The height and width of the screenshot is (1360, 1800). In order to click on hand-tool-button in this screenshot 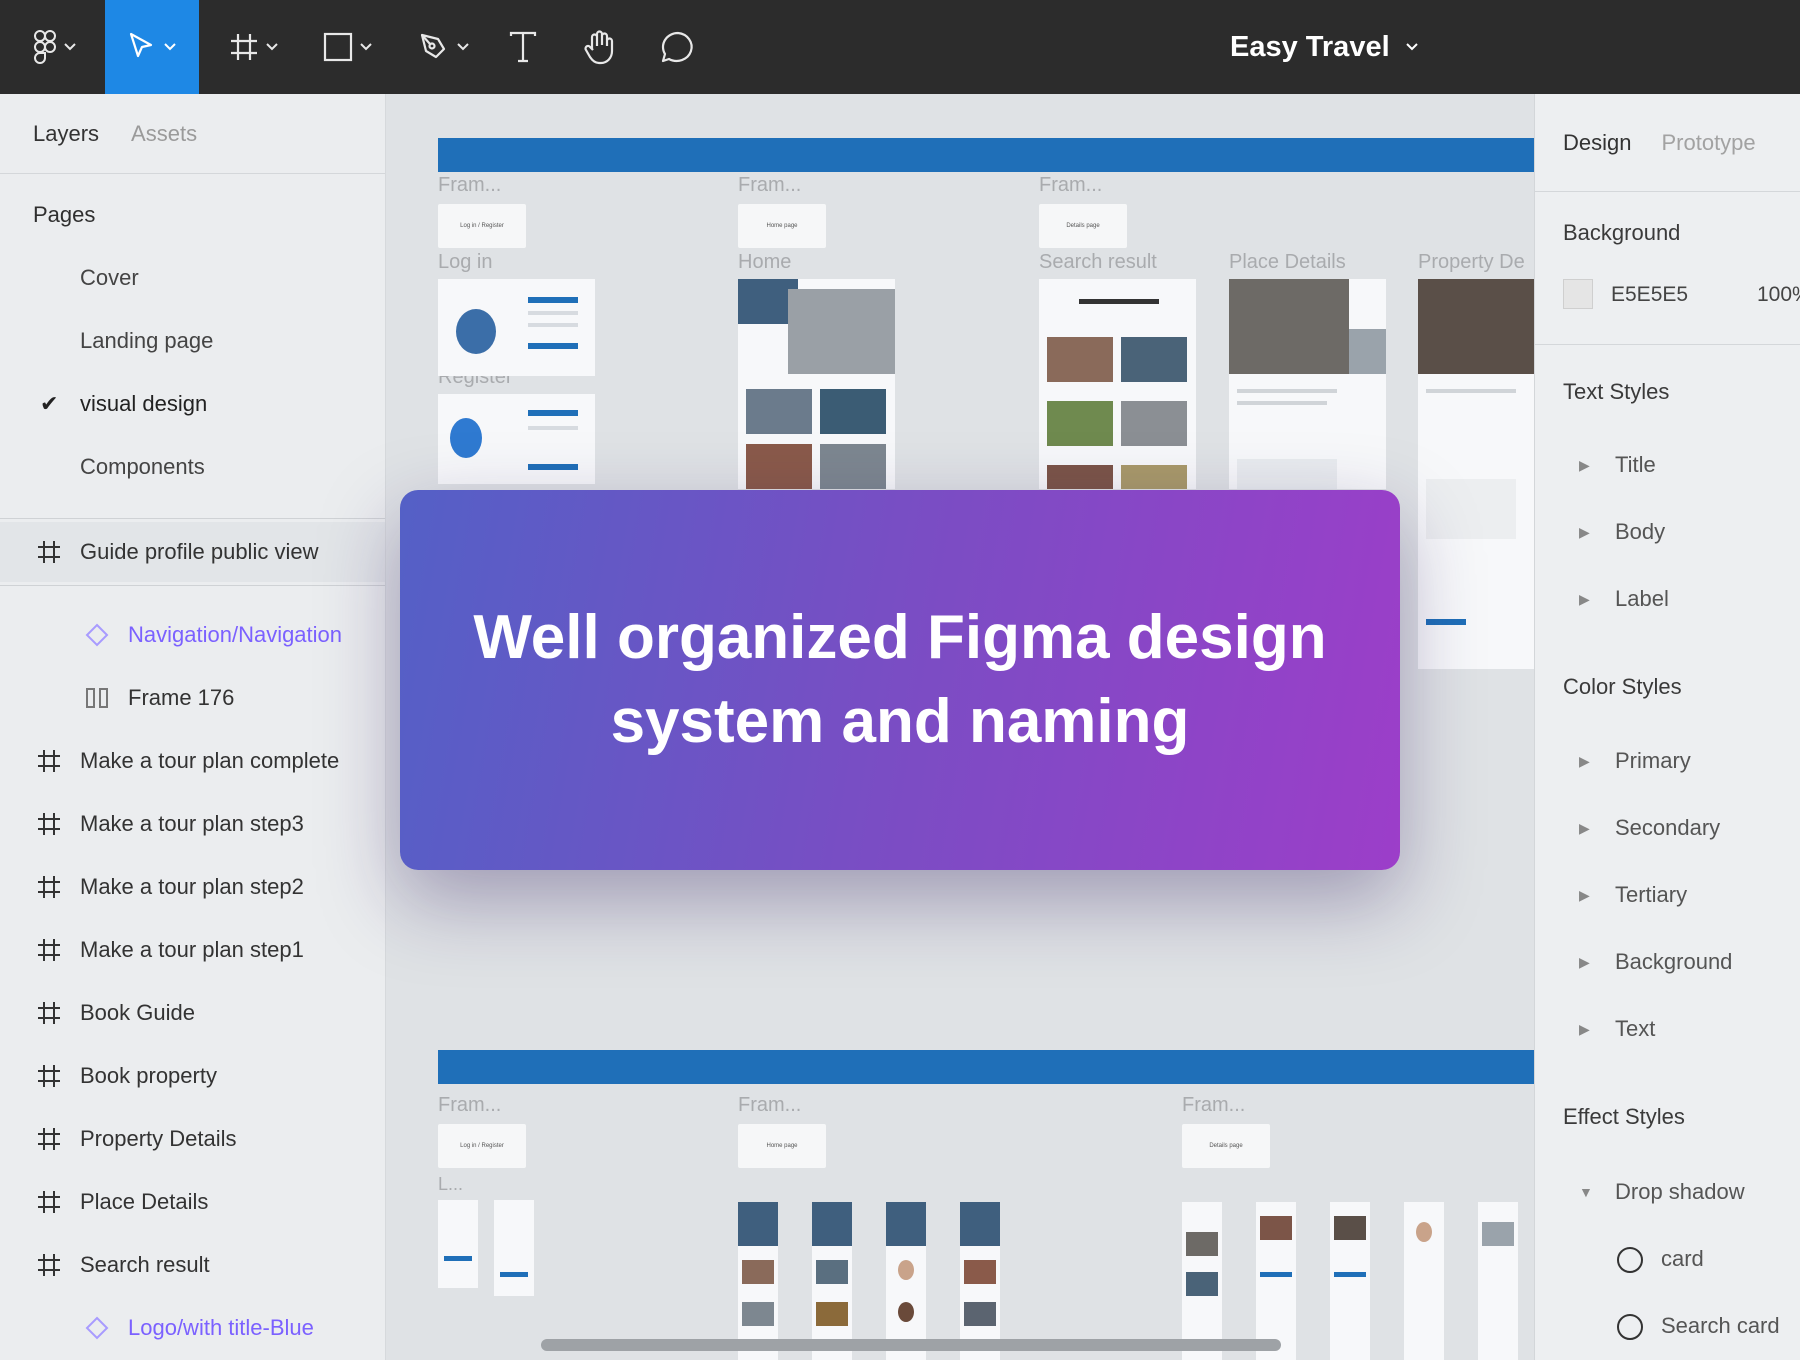, I will do `click(600, 47)`.